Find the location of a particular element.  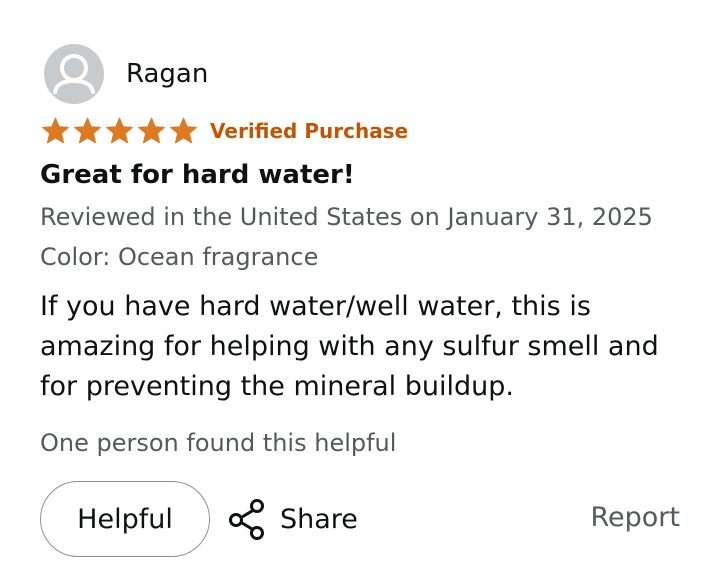

star-rating is located at coordinates (120, 131).